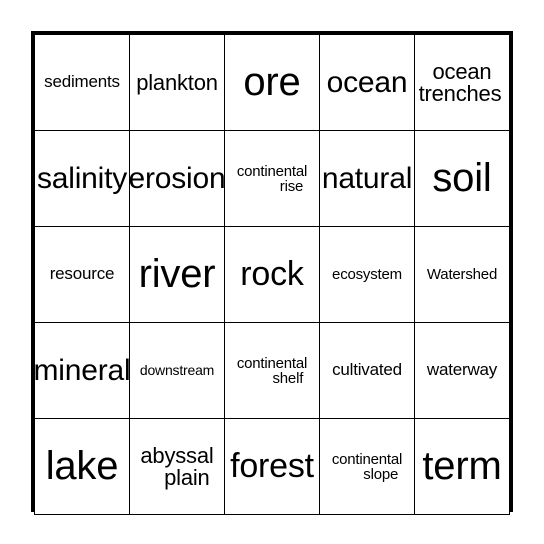  I want to click on bingo-cell-inner: erosion, so click(177, 179).